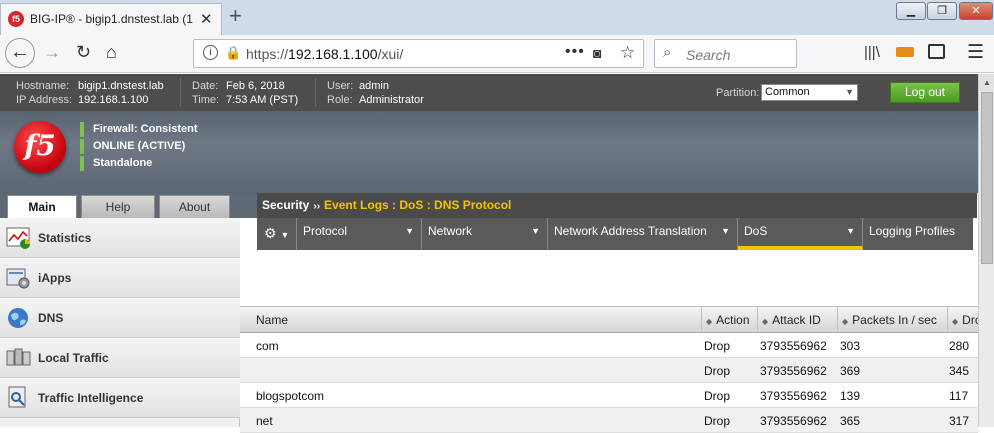  What do you see at coordinates (911, 11) in the screenshot?
I see `minimize-icon: ▁` at bounding box center [911, 11].